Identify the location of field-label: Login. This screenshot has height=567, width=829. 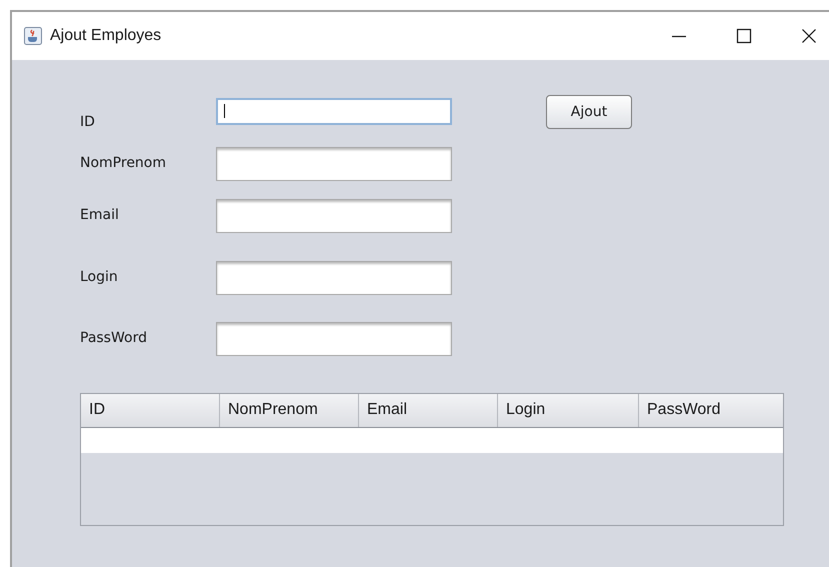
(99, 276).